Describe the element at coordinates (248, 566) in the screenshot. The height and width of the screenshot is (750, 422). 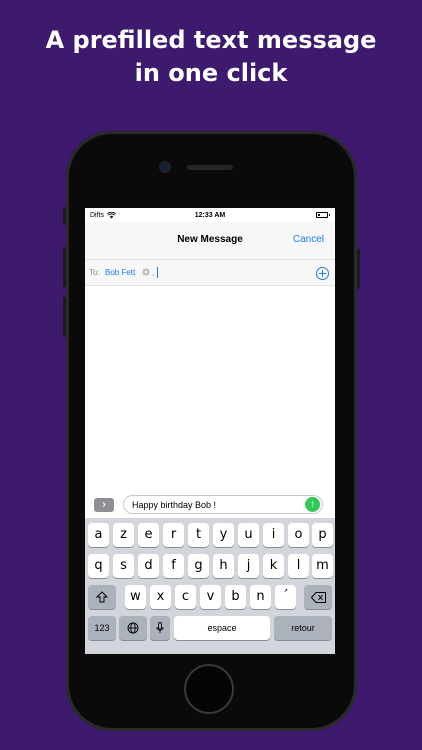
I see `key-j: j` at that location.